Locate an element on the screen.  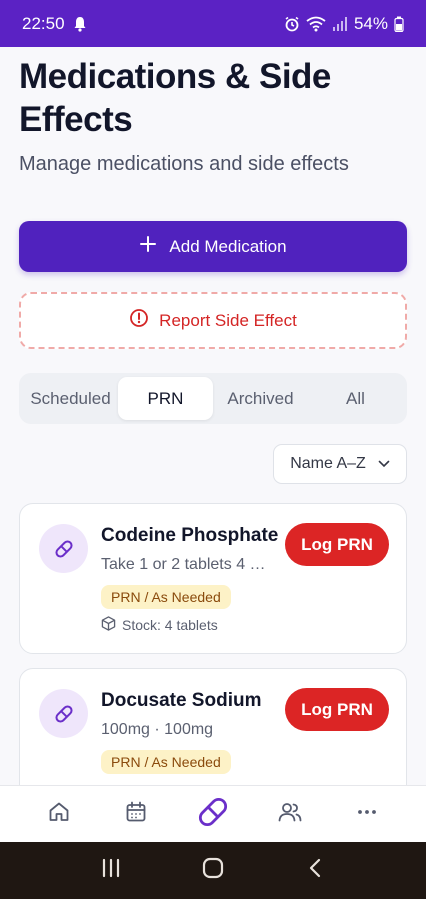
page-title: Medications & Side Effects is located at coordinates (175, 98).